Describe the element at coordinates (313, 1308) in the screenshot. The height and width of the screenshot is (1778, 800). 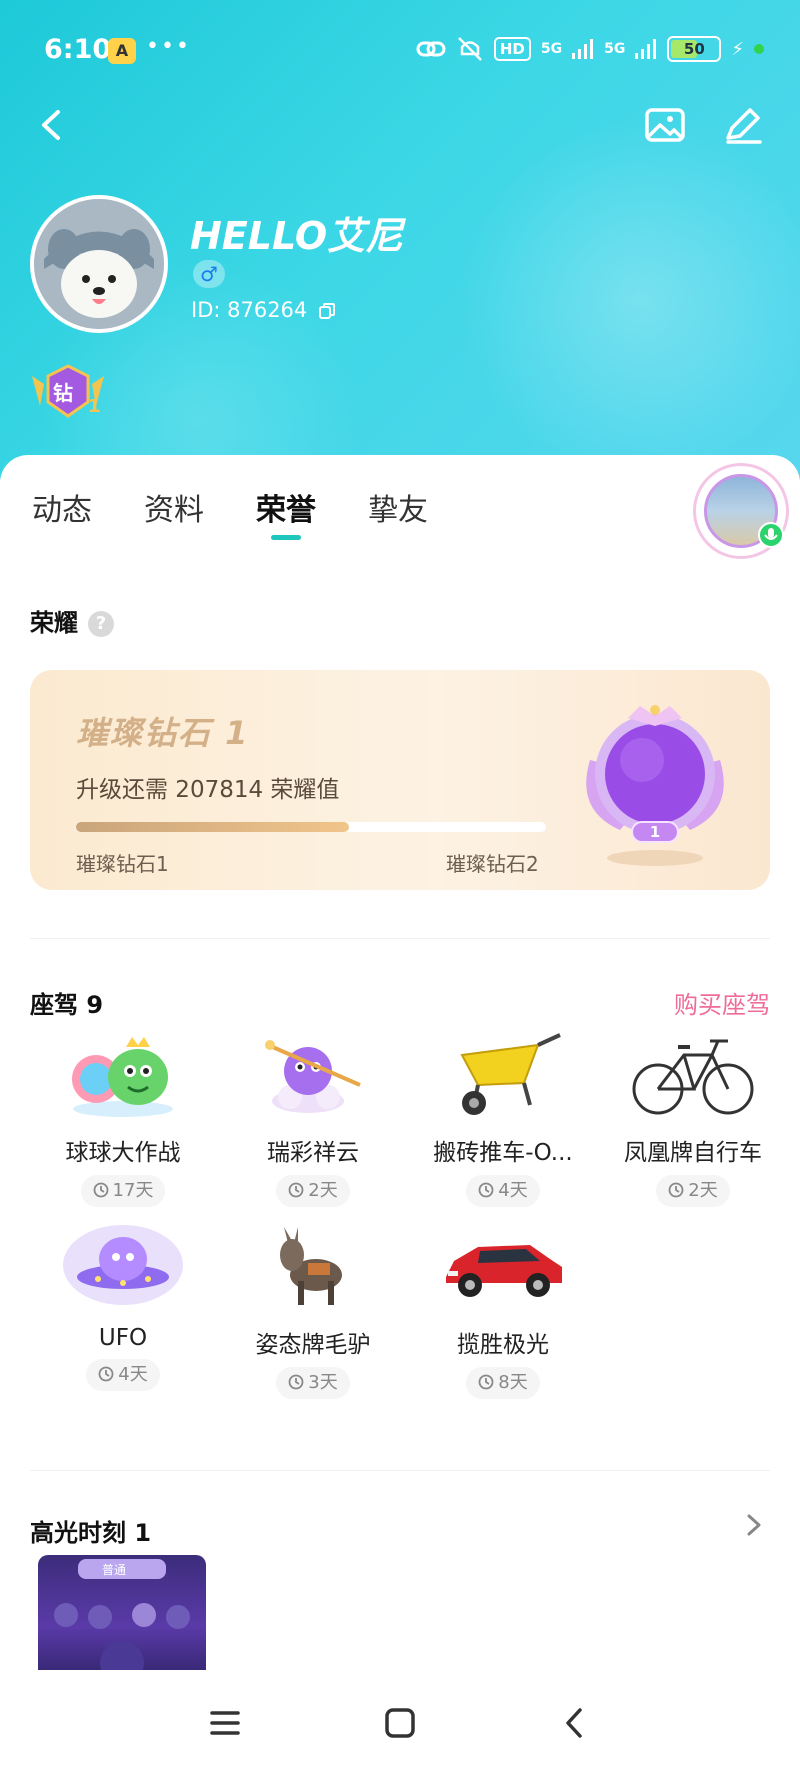
I see `vehicle-item: 姿态牌毛驴 3天` at that location.